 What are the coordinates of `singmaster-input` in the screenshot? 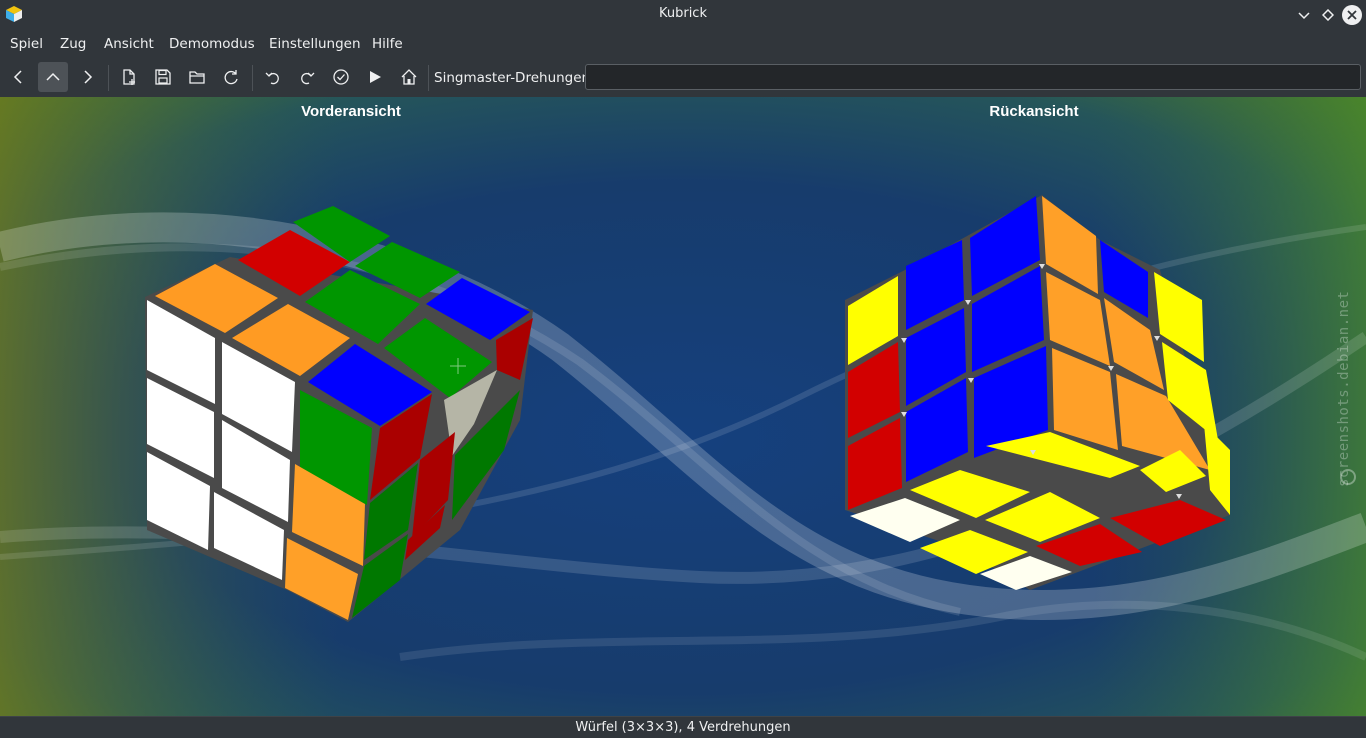 It's located at (973, 77).